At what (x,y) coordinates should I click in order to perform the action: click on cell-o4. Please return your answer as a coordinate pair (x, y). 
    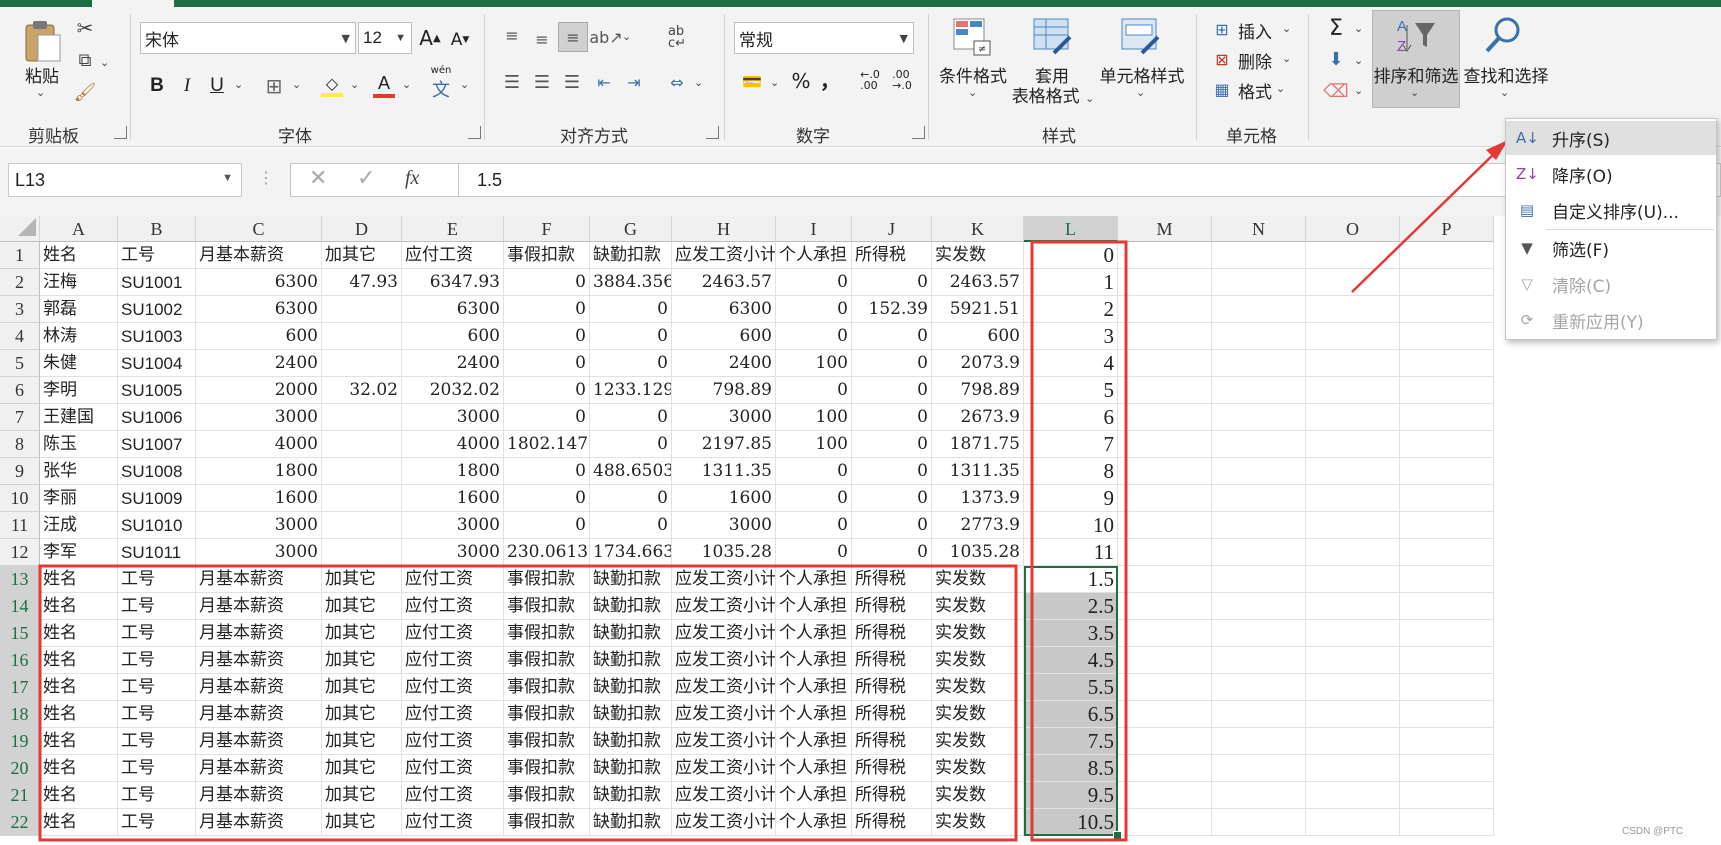
    Looking at the image, I should click on (1353, 336).